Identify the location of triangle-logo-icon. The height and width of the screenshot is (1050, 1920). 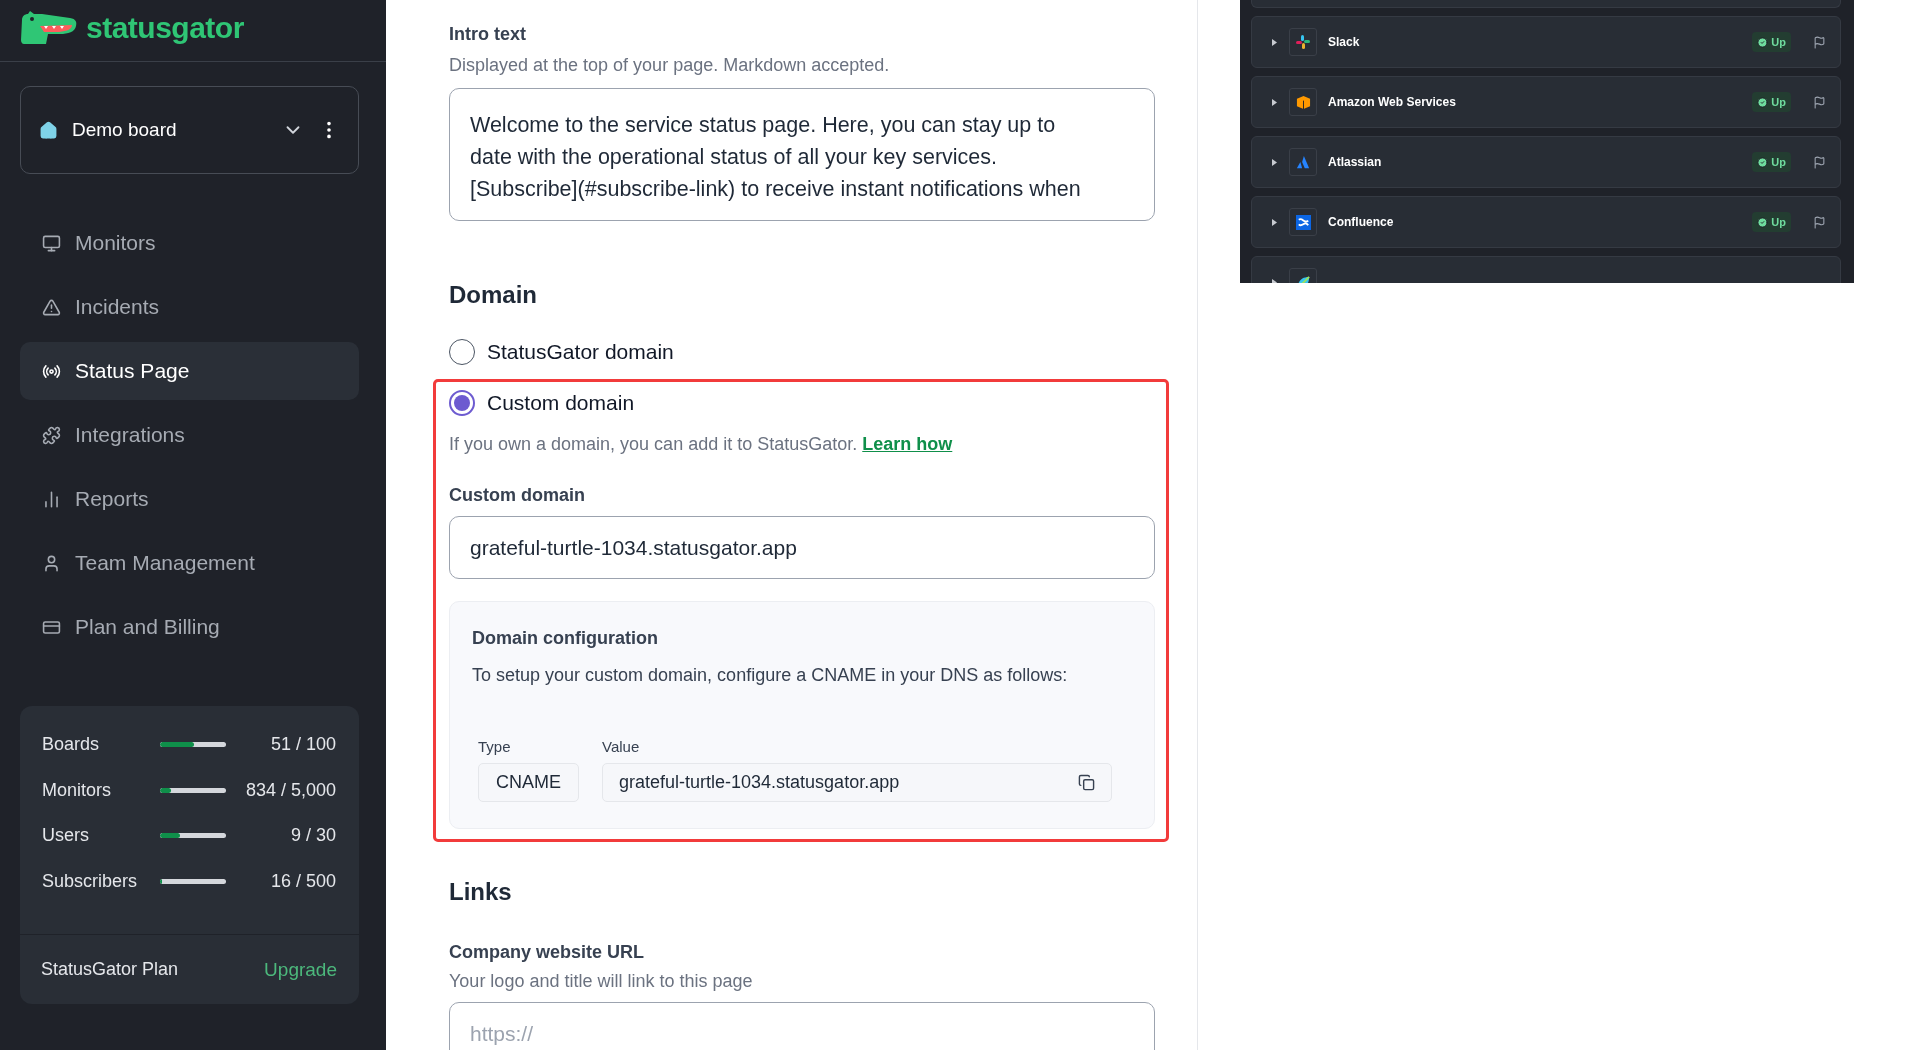
(1303, 162).